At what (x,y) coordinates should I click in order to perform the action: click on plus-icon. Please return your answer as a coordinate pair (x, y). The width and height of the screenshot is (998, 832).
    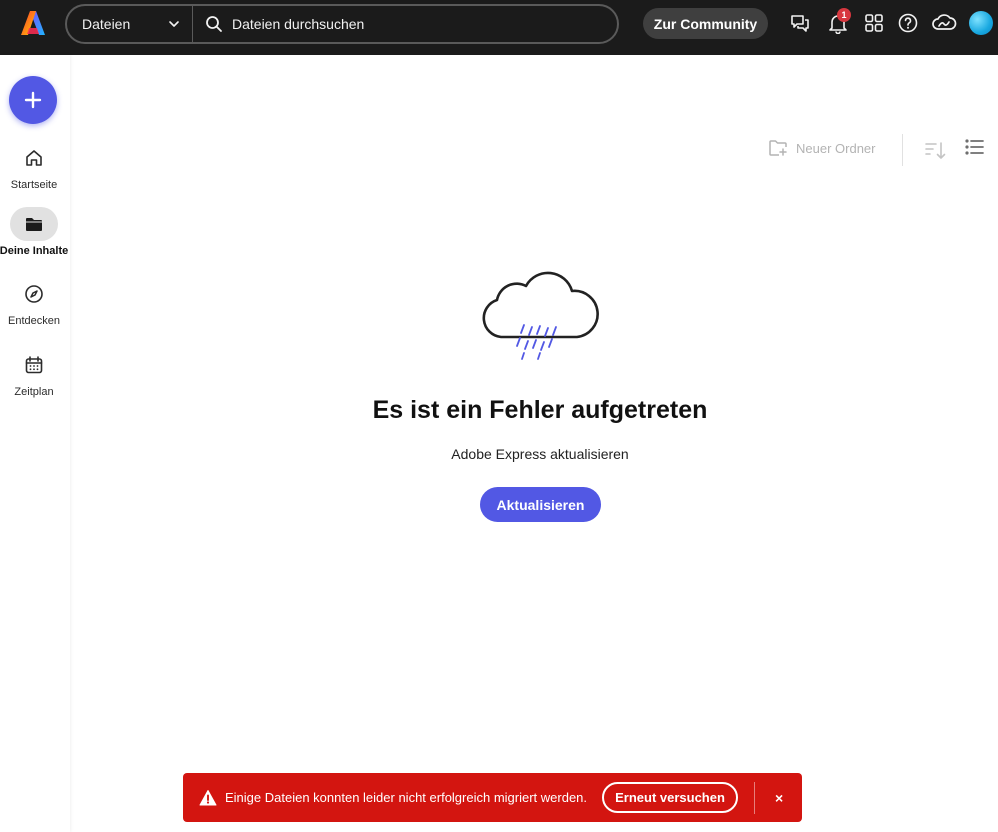
    Looking at the image, I should click on (33, 100).